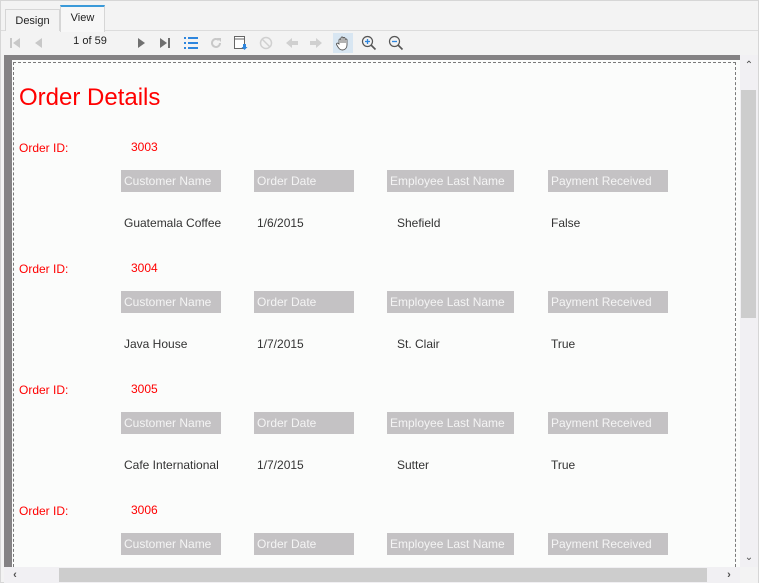 The height and width of the screenshot is (583, 759). Describe the element at coordinates (90, 97) in the screenshot. I see `report-title: Order Details` at that location.